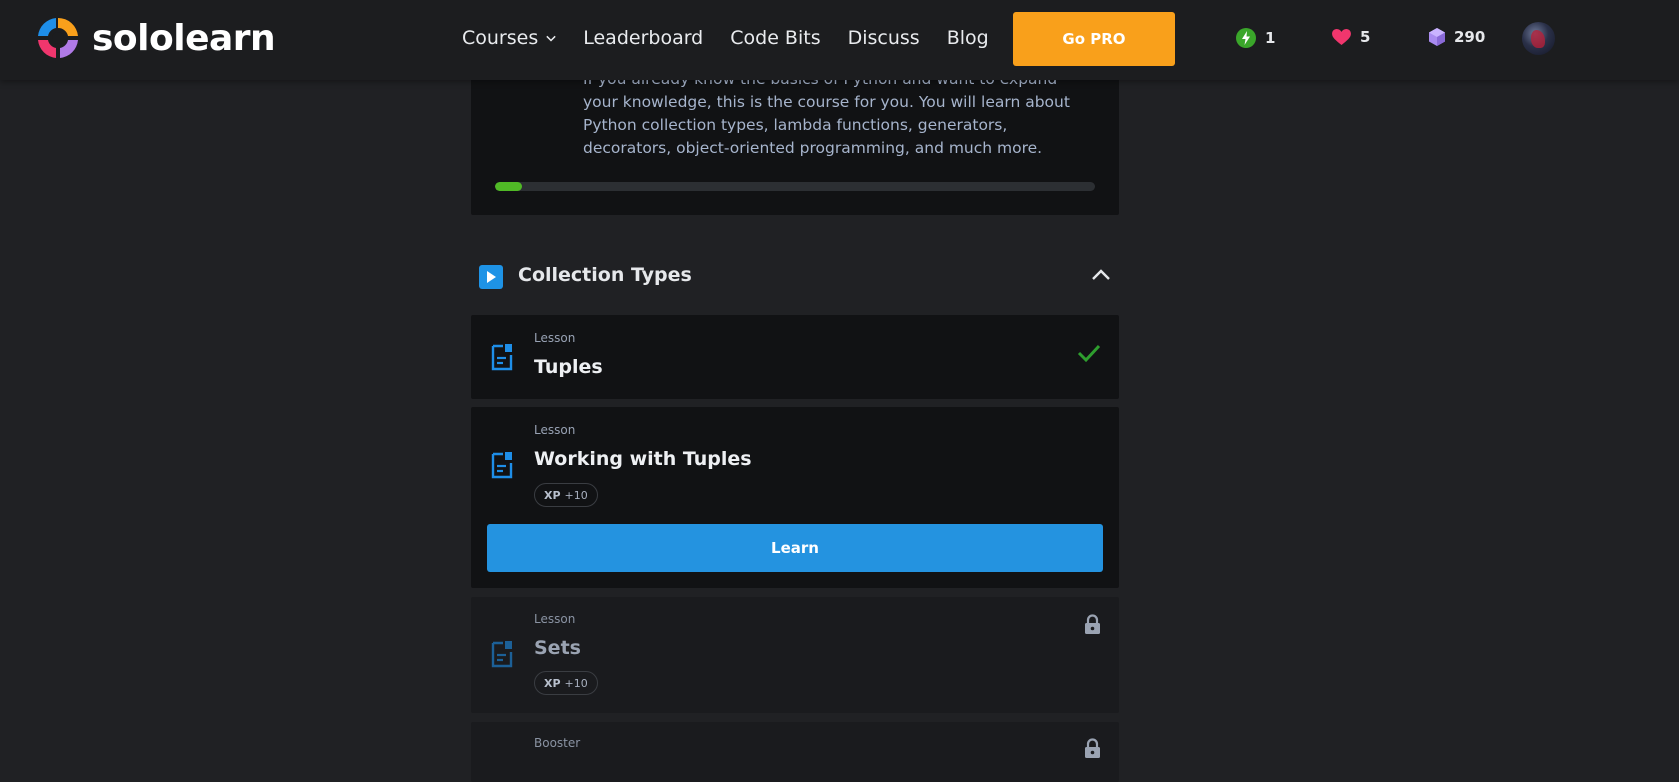 This screenshot has width=1679, height=782. What do you see at coordinates (795, 497) in the screenshot?
I see `lesson-card-working-with-tuples: Lesson Working with Tuples XP +10 Learn` at bounding box center [795, 497].